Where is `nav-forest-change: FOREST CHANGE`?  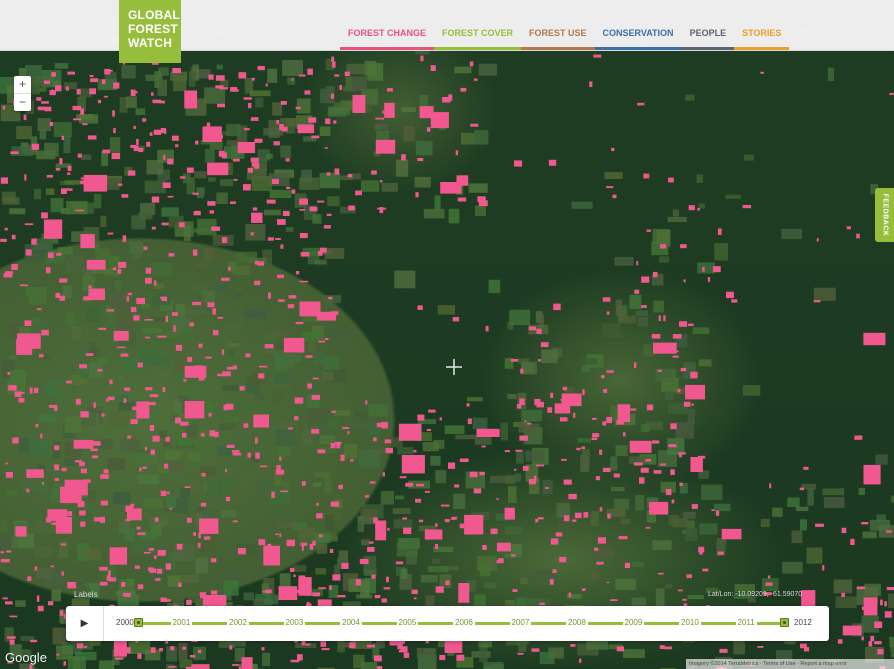 nav-forest-change: FOREST CHANGE is located at coordinates (387, 25).